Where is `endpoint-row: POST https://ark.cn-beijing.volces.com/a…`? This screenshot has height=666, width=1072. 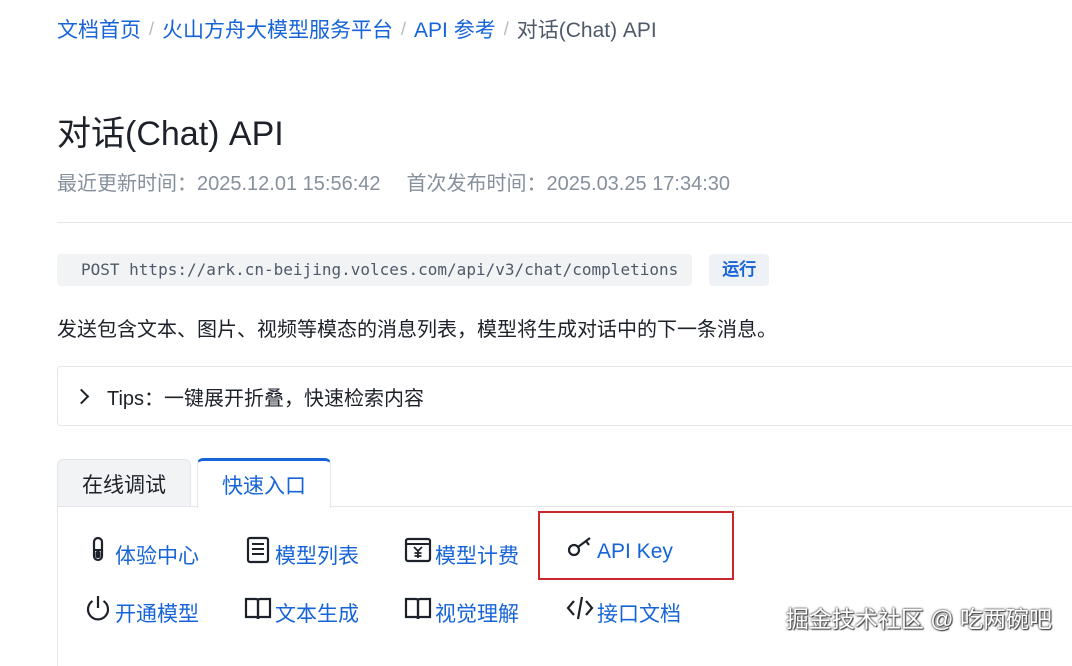
endpoint-row: POST https://ark.cn-beijing.volces.com/a… is located at coordinates (413, 270).